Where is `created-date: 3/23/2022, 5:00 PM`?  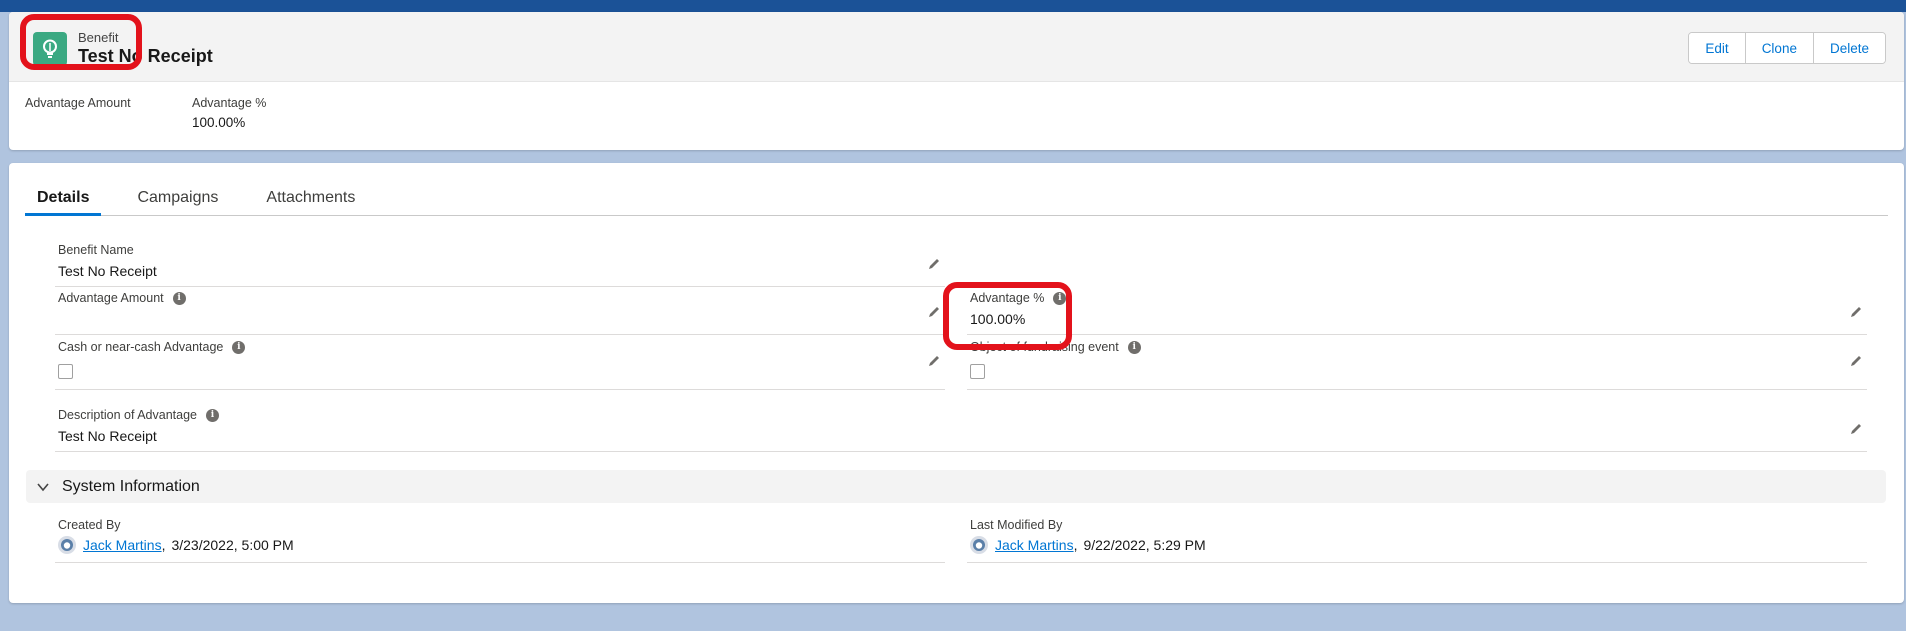 created-date: 3/23/2022, 5:00 PM is located at coordinates (232, 545).